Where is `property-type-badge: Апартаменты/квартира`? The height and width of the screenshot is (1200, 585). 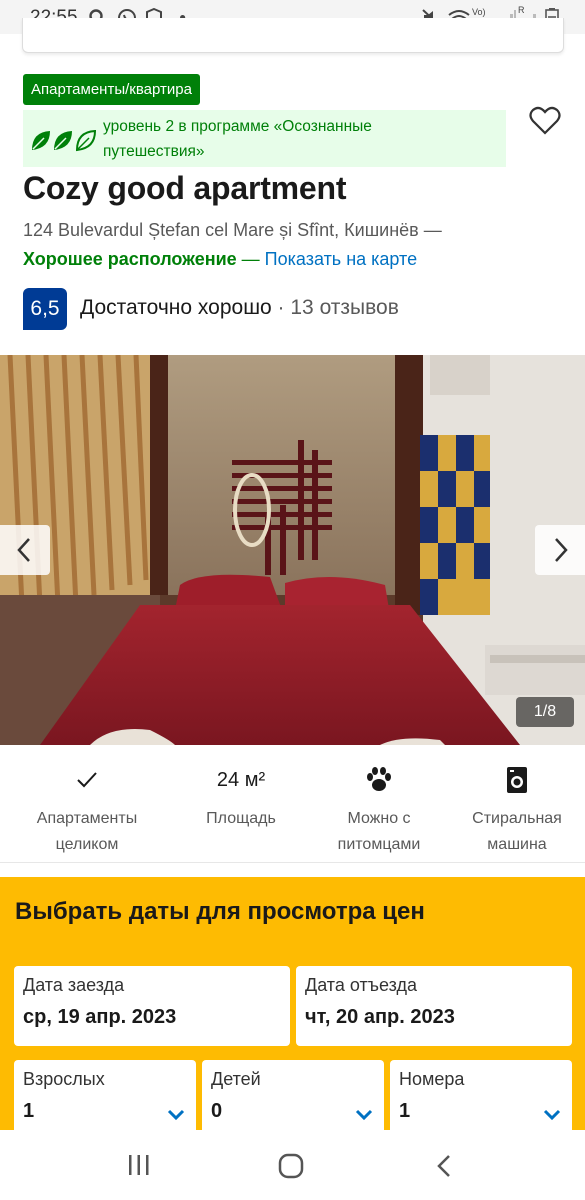 property-type-badge: Апартаменты/квартира is located at coordinates (111, 89).